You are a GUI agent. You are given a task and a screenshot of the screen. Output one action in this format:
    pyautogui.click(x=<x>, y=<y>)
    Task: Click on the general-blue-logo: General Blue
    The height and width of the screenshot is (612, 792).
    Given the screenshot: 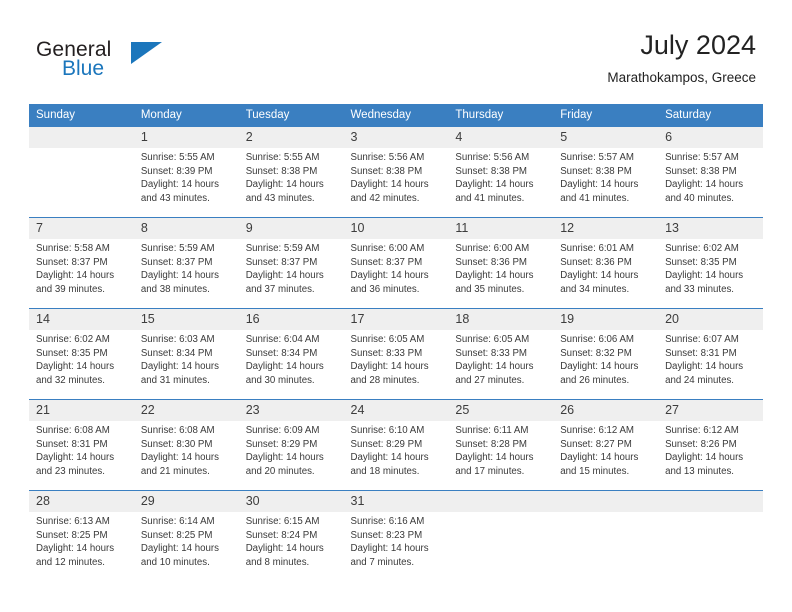 What is the action you would take?
    pyautogui.click(x=146, y=63)
    